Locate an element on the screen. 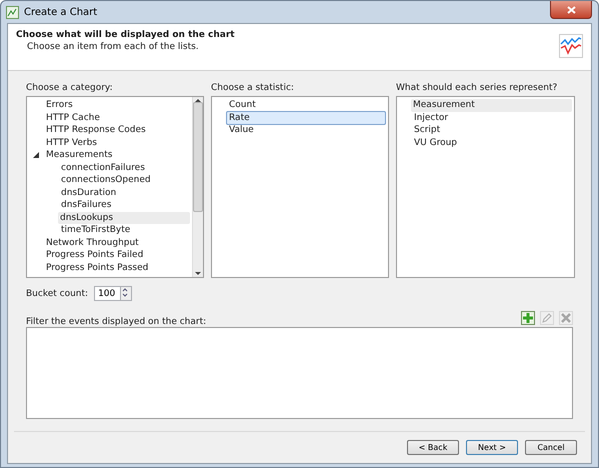  tree-item: Progress Points Passed is located at coordinates (116, 267).